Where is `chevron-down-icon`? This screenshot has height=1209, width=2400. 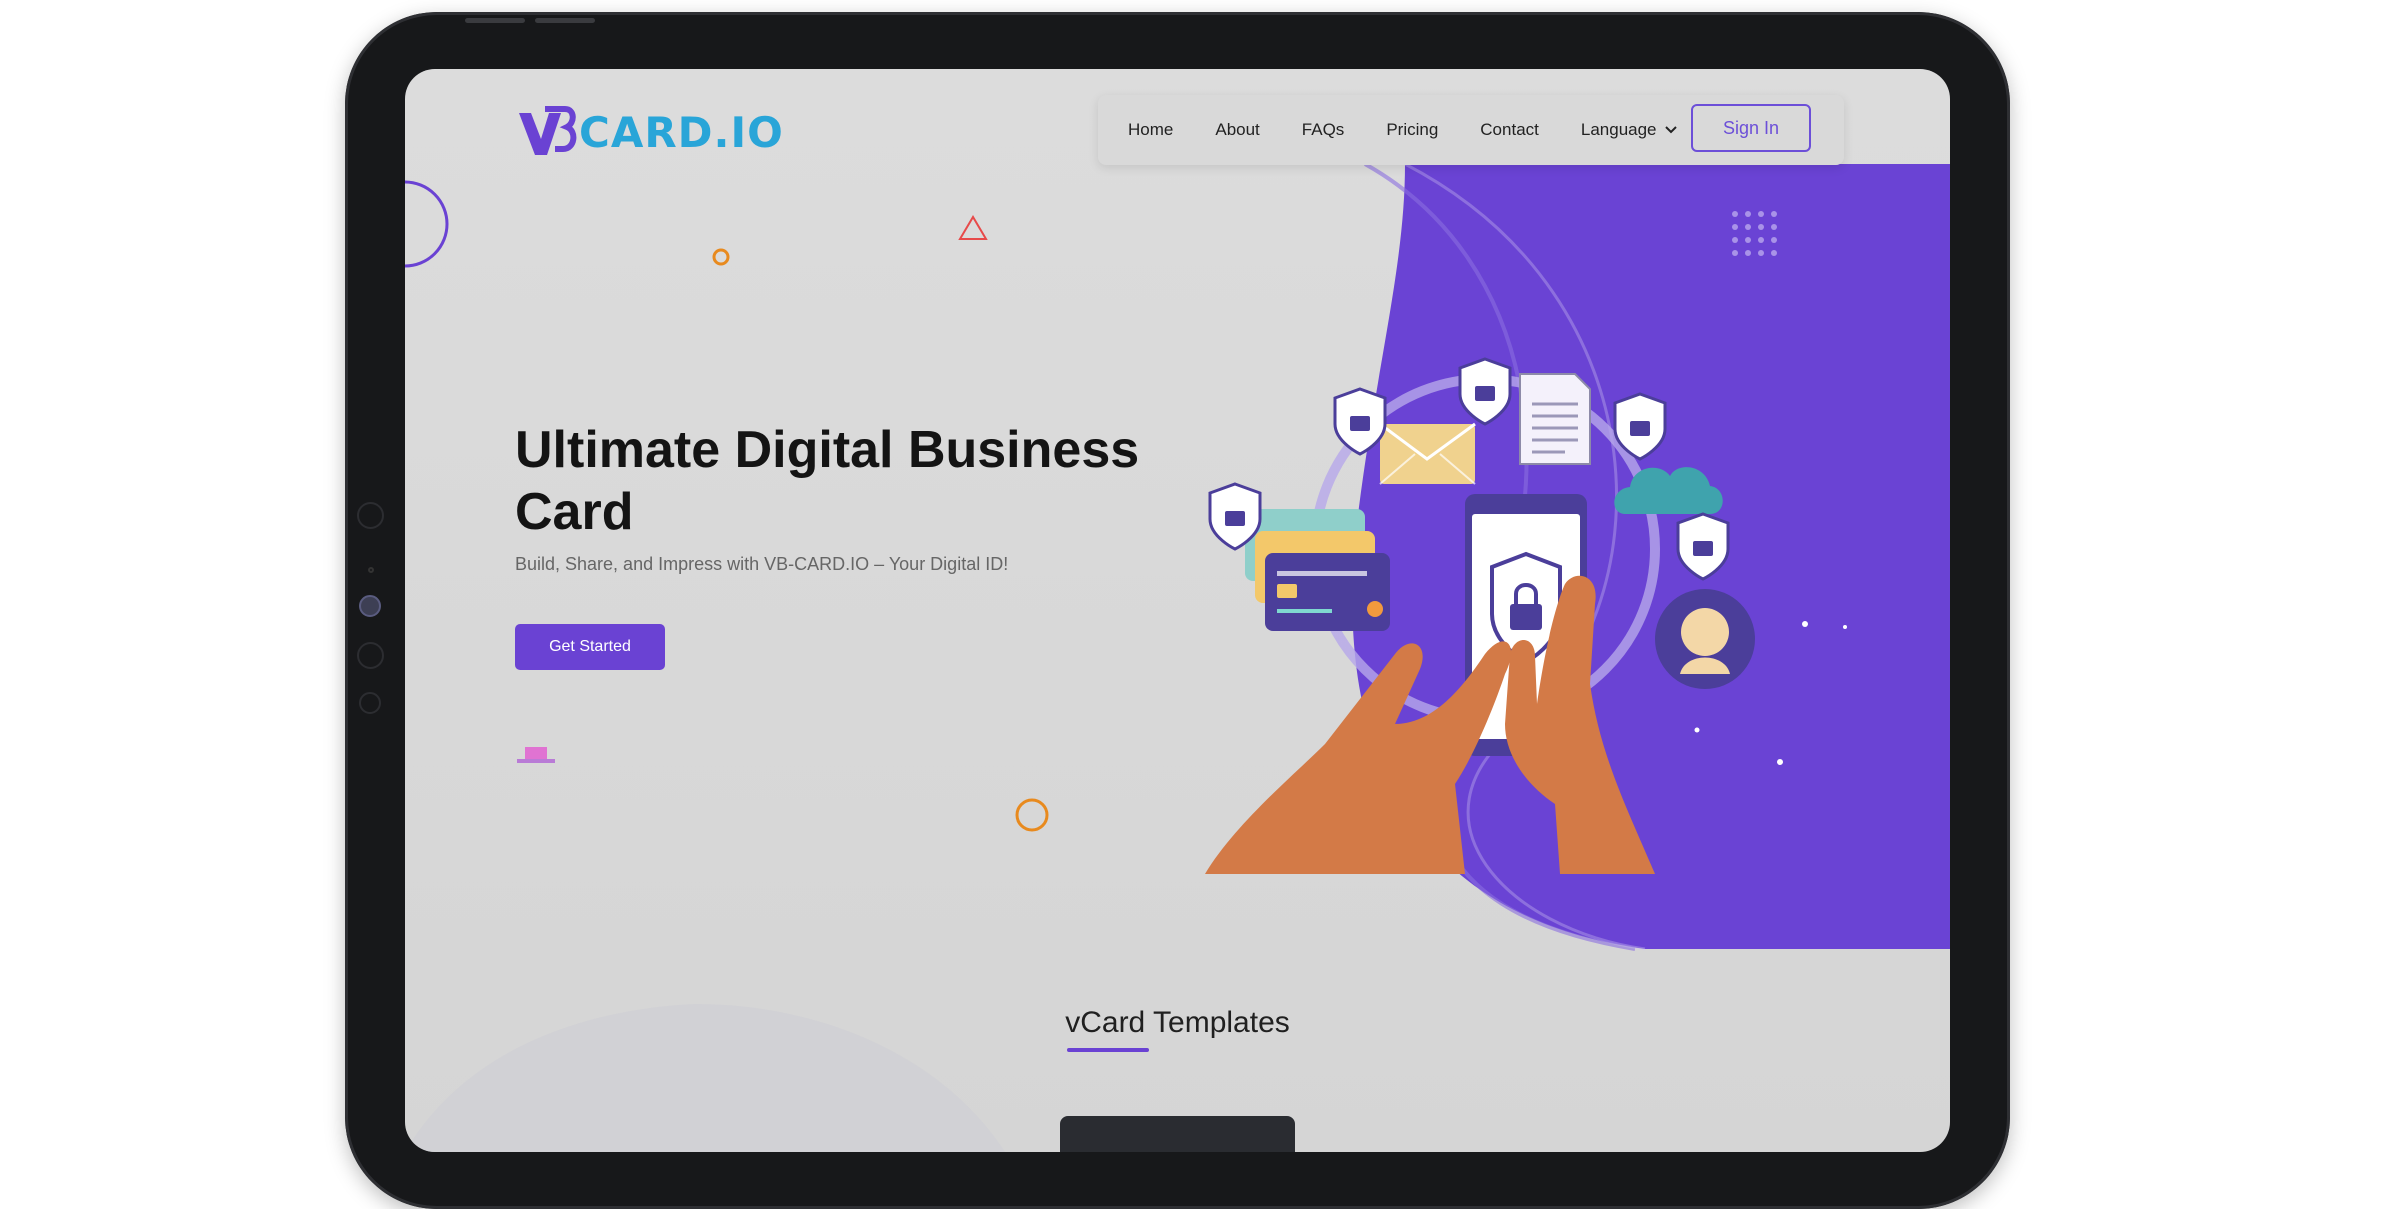 chevron-down-icon is located at coordinates (1670, 130).